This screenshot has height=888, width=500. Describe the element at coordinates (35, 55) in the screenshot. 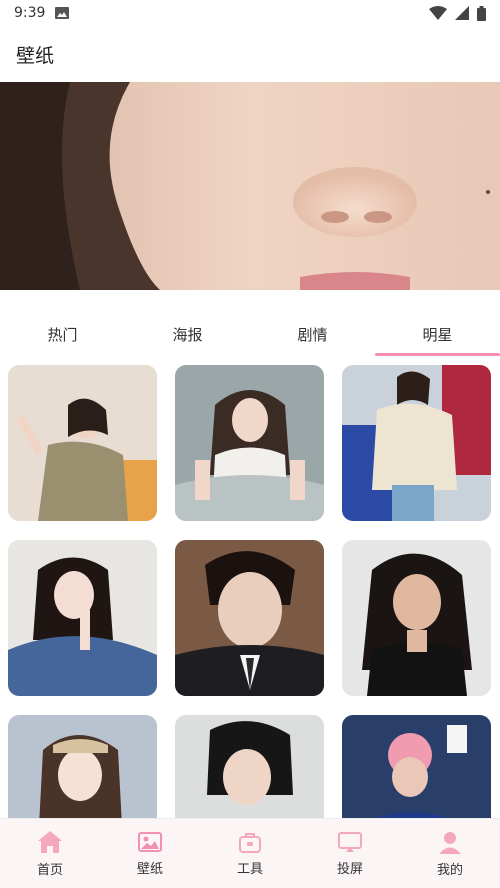

I see `page-title: 壁纸` at that location.